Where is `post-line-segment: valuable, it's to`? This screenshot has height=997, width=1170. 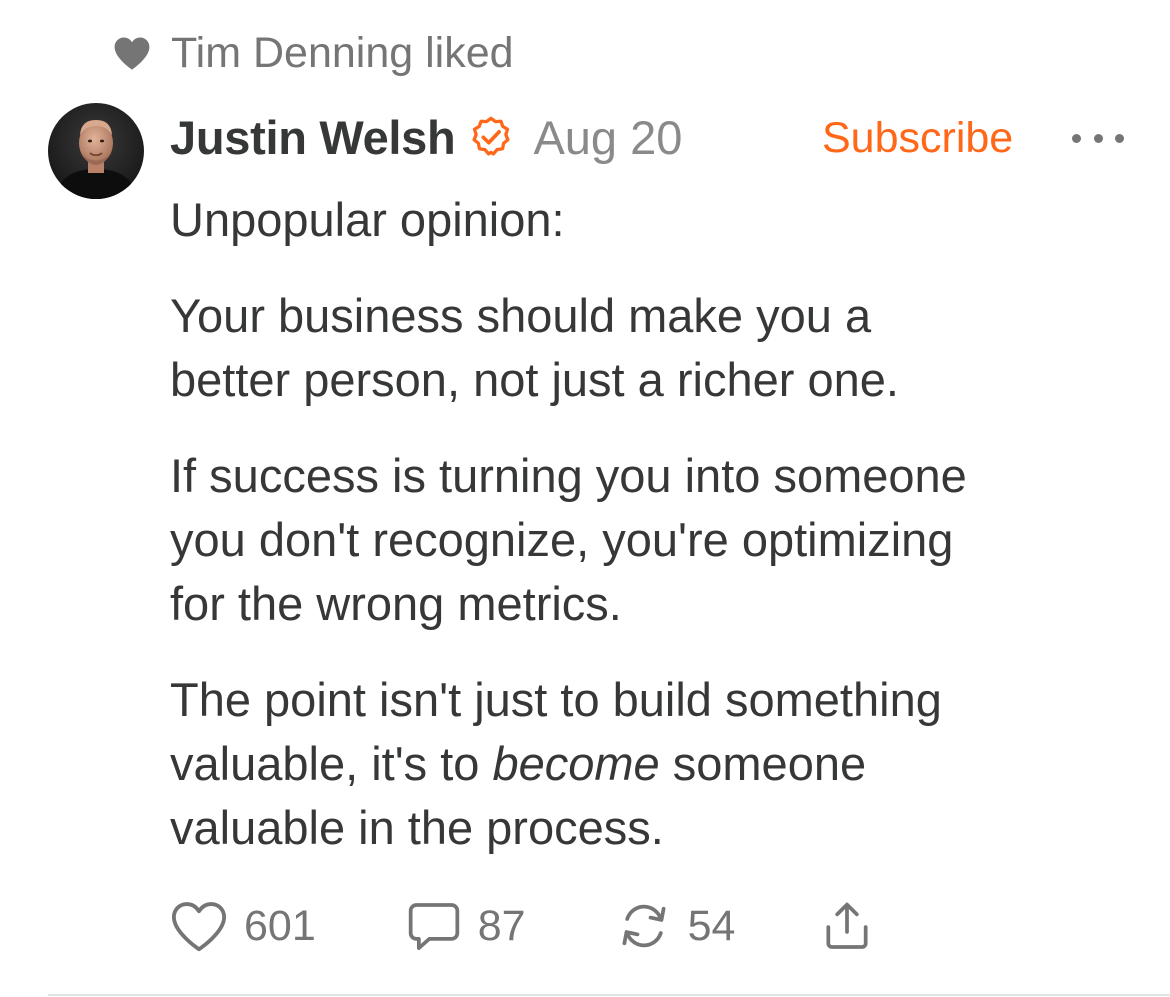
post-line-segment: valuable, it's to is located at coordinates (331, 763).